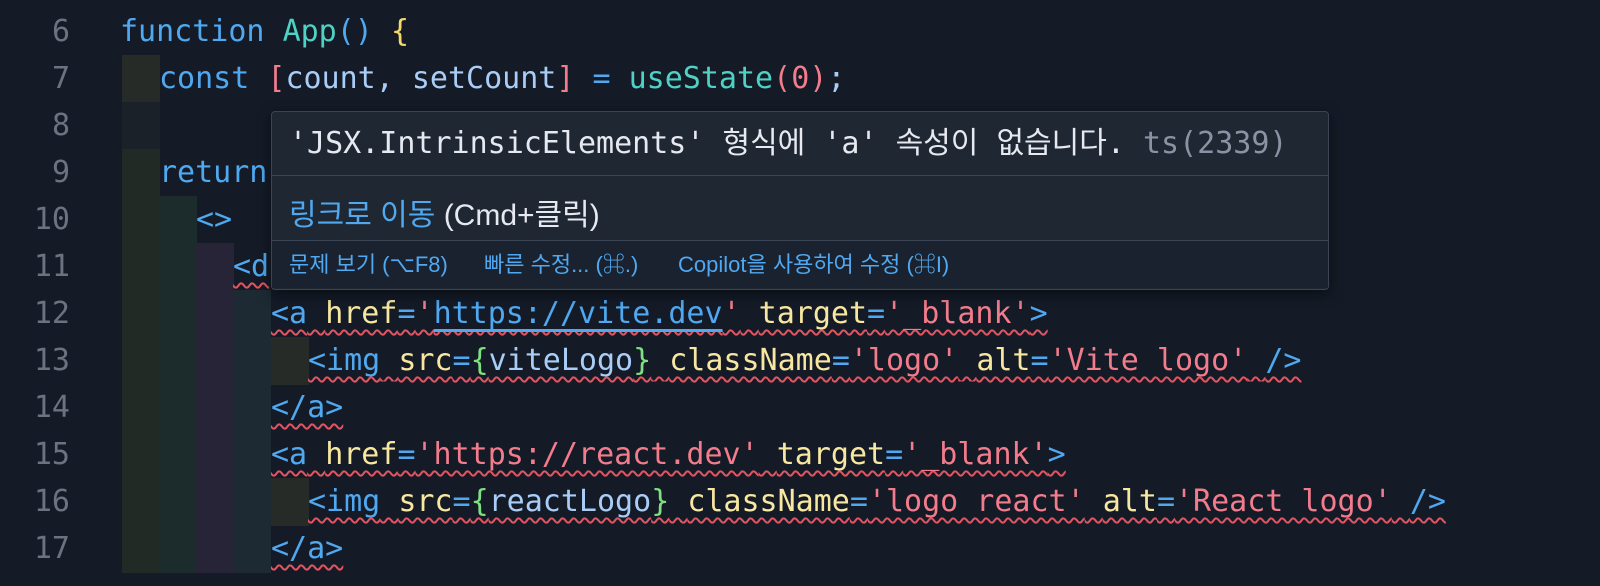 Image resolution: width=1600 pixels, height=586 pixels. Describe the element at coordinates (60, 172) in the screenshot. I see `line-number: 9` at that location.